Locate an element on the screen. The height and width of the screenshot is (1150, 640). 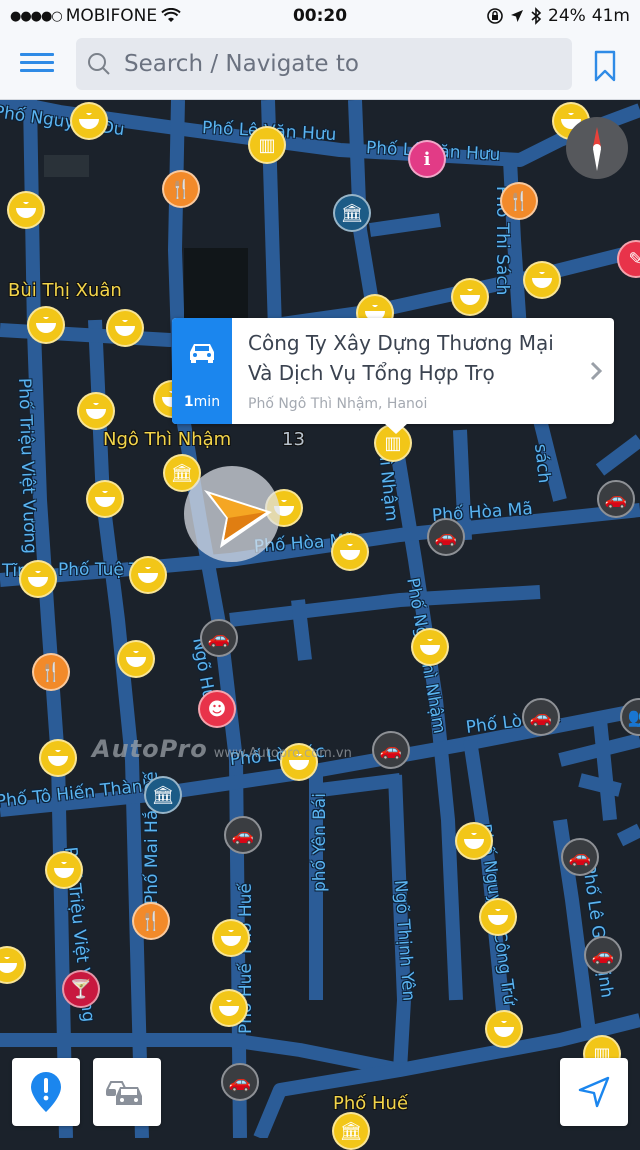
poi-bar: 🍸 is located at coordinates (81, 989).